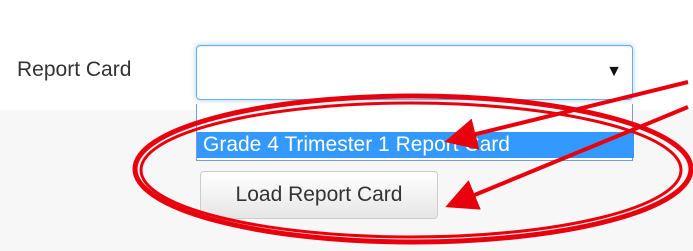 Image resolution: width=693 pixels, height=251 pixels. Describe the element at coordinates (415, 145) in the screenshot. I see `dropdown-option-grade4-trimester1: Grade 4 Trimester 1 Report Card` at that location.